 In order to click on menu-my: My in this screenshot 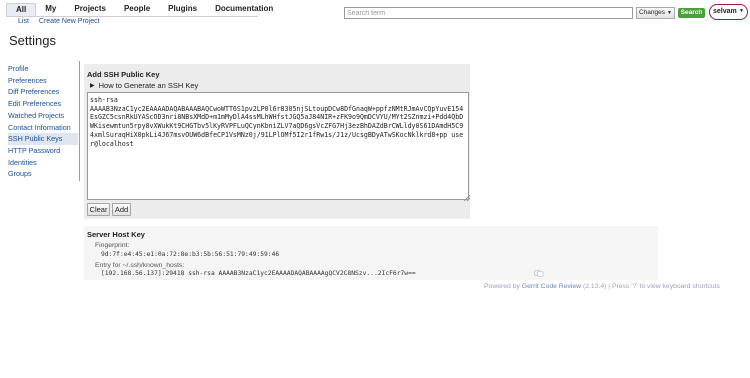, I will do `click(50, 9)`.